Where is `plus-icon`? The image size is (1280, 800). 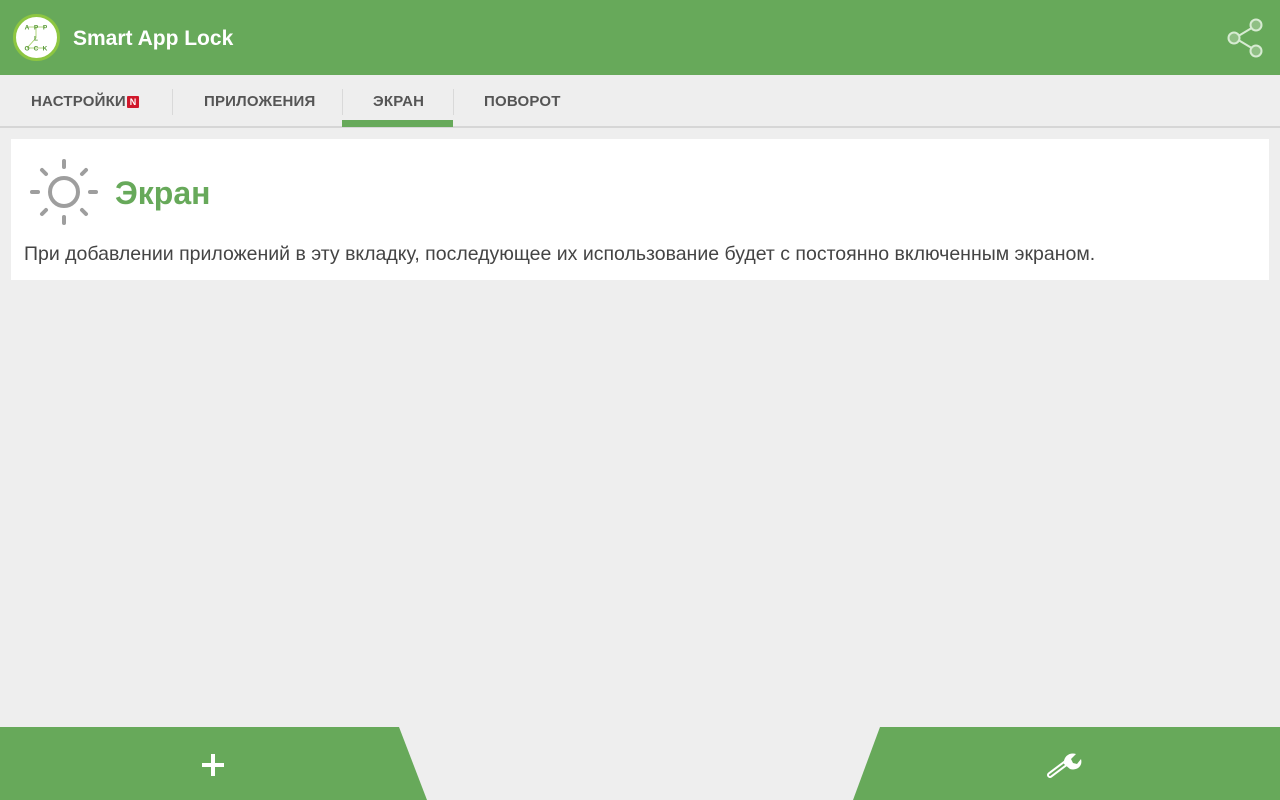
plus-icon is located at coordinates (213, 765).